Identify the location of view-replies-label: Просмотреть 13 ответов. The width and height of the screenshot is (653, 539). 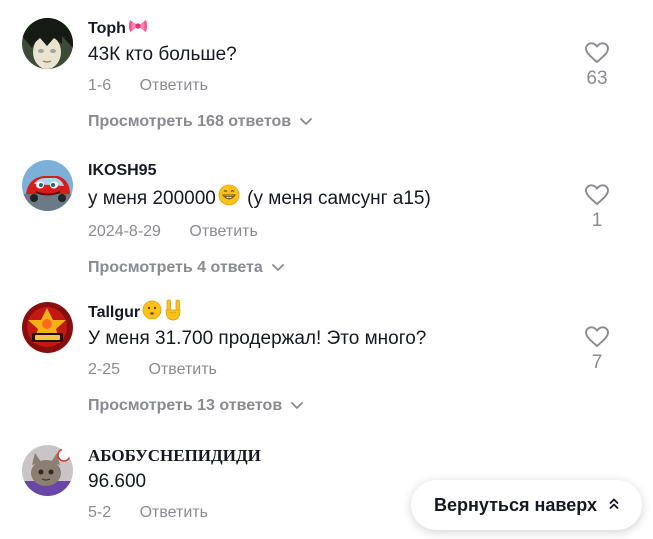
(185, 405).